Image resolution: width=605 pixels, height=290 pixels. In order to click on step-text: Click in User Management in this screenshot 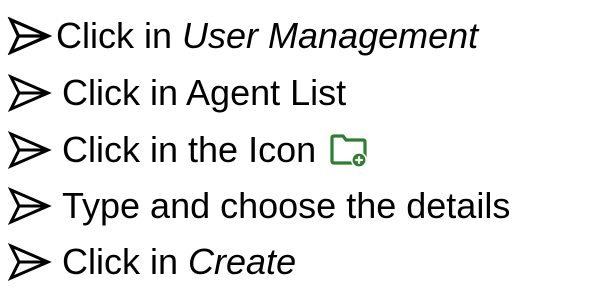, I will do `click(267, 35)`.